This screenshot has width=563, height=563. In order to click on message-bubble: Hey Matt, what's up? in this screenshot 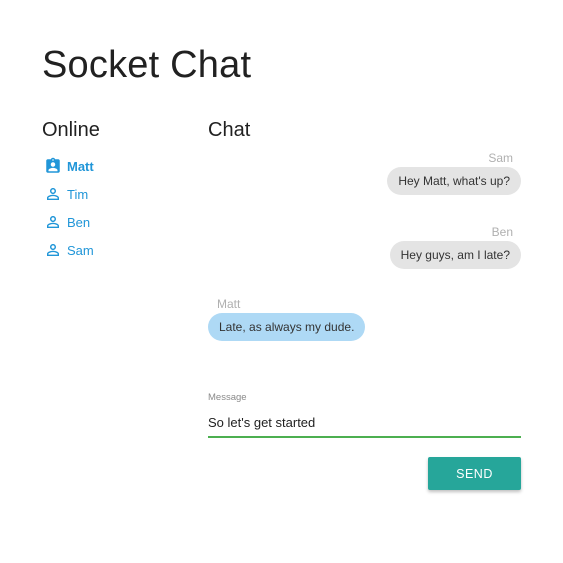, I will do `click(454, 181)`.